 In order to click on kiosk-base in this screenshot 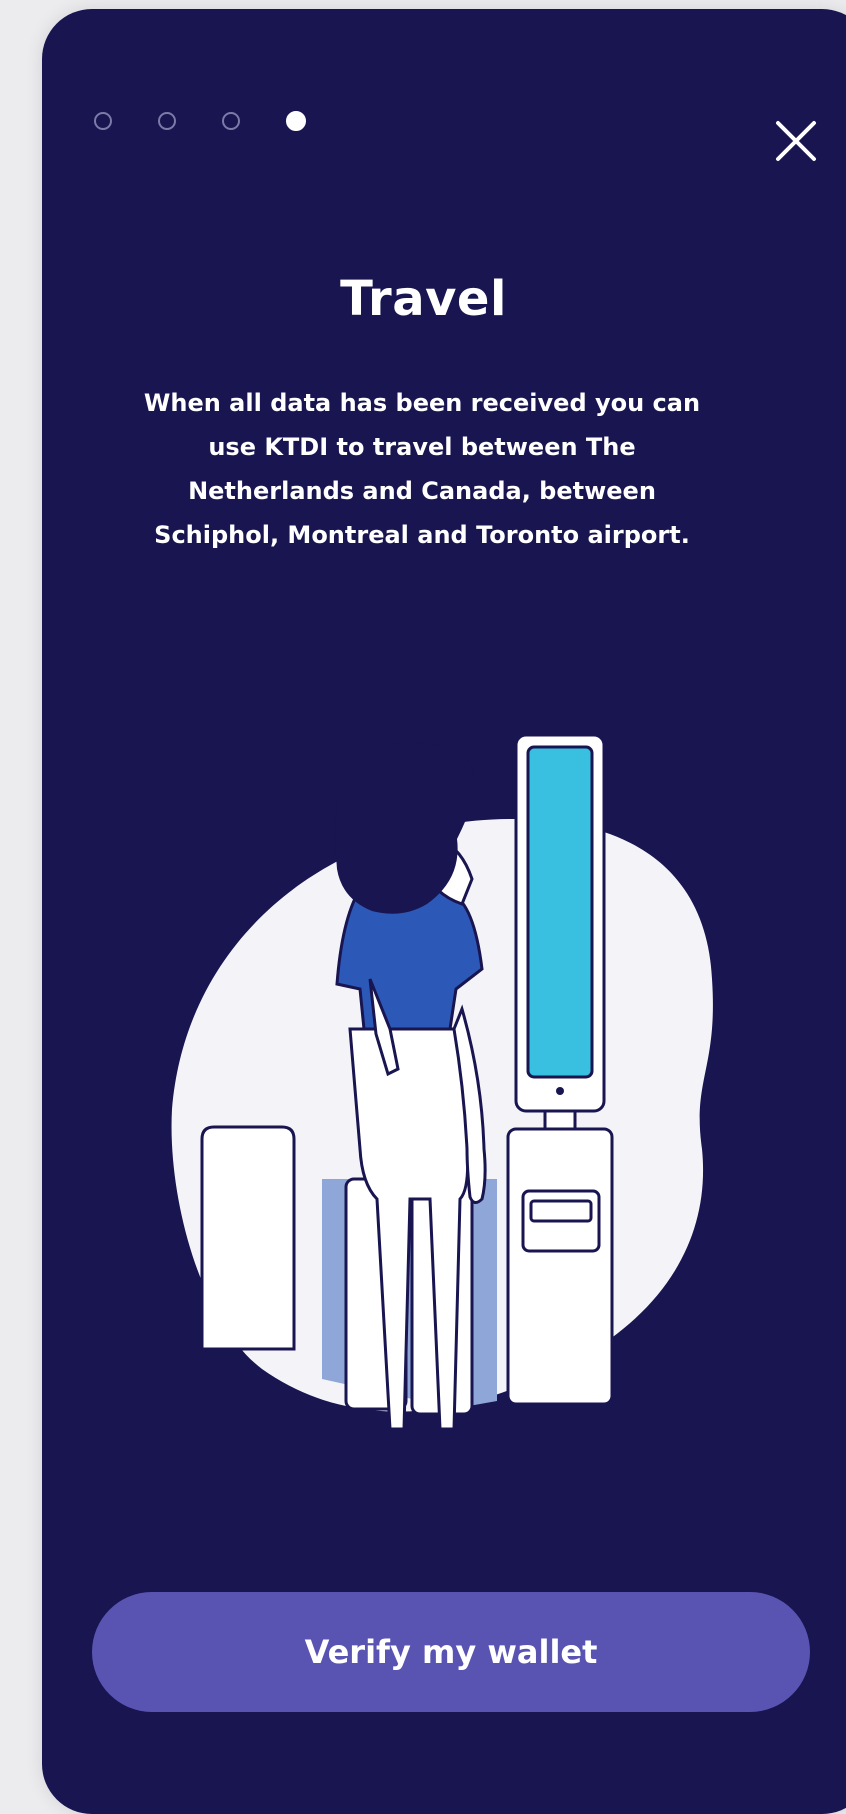, I will do `click(560, 1266)`.